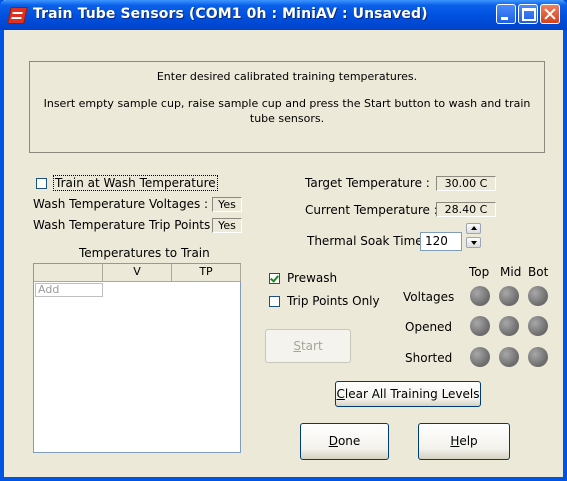 The width and height of the screenshot is (567, 481). What do you see at coordinates (227, 204) in the screenshot?
I see `wash-voltages-value: Yes` at bounding box center [227, 204].